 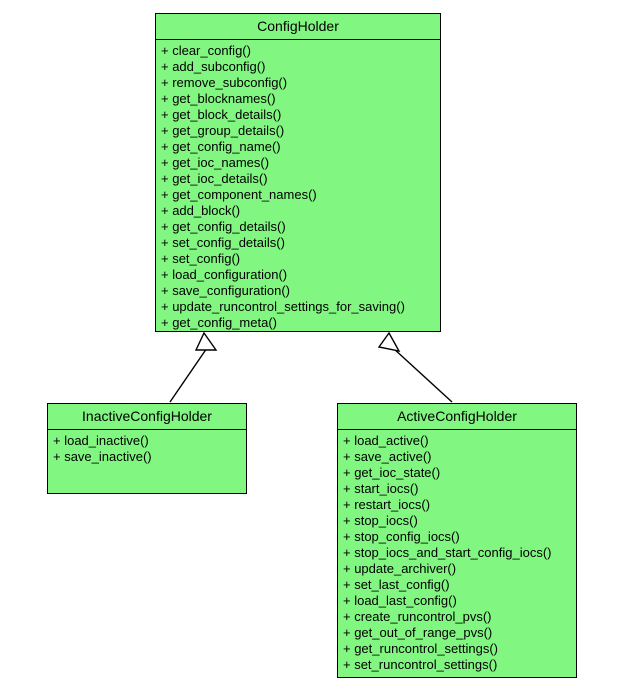 What do you see at coordinates (215, 162) in the screenshot?
I see `class-method: + get_ioc_names()` at bounding box center [215, 162].